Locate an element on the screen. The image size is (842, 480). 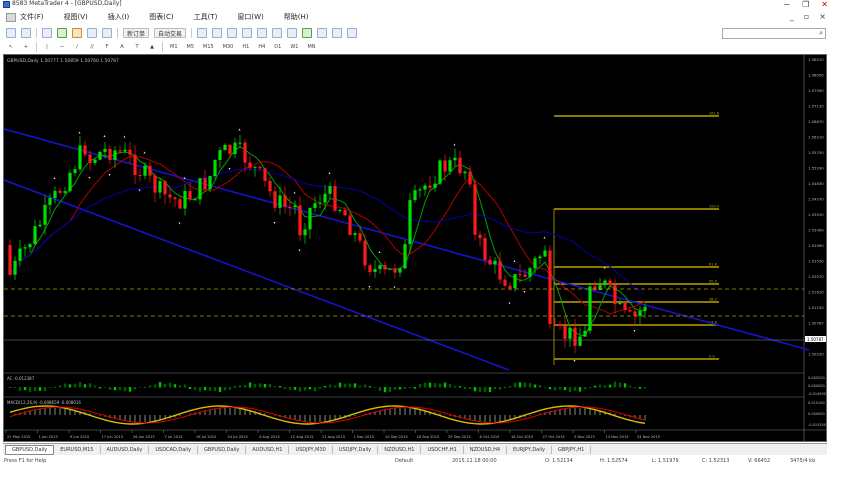
trendline-icon: / is located at coordinates (77, 47).